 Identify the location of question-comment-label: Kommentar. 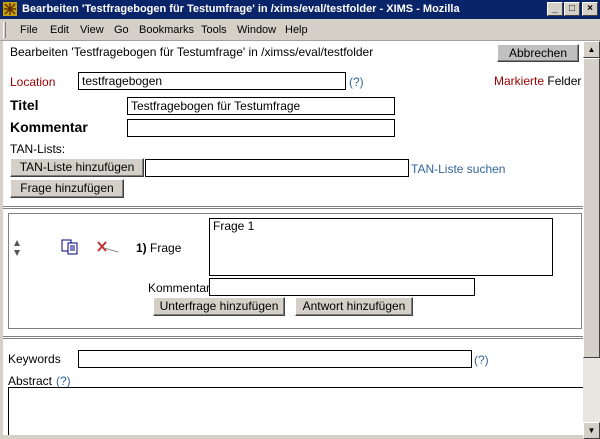
(179, 288).